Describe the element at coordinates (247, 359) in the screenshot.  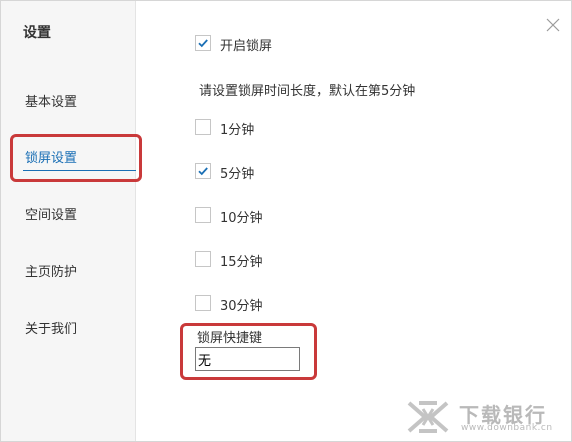
I see `hotkey-input` at that location.